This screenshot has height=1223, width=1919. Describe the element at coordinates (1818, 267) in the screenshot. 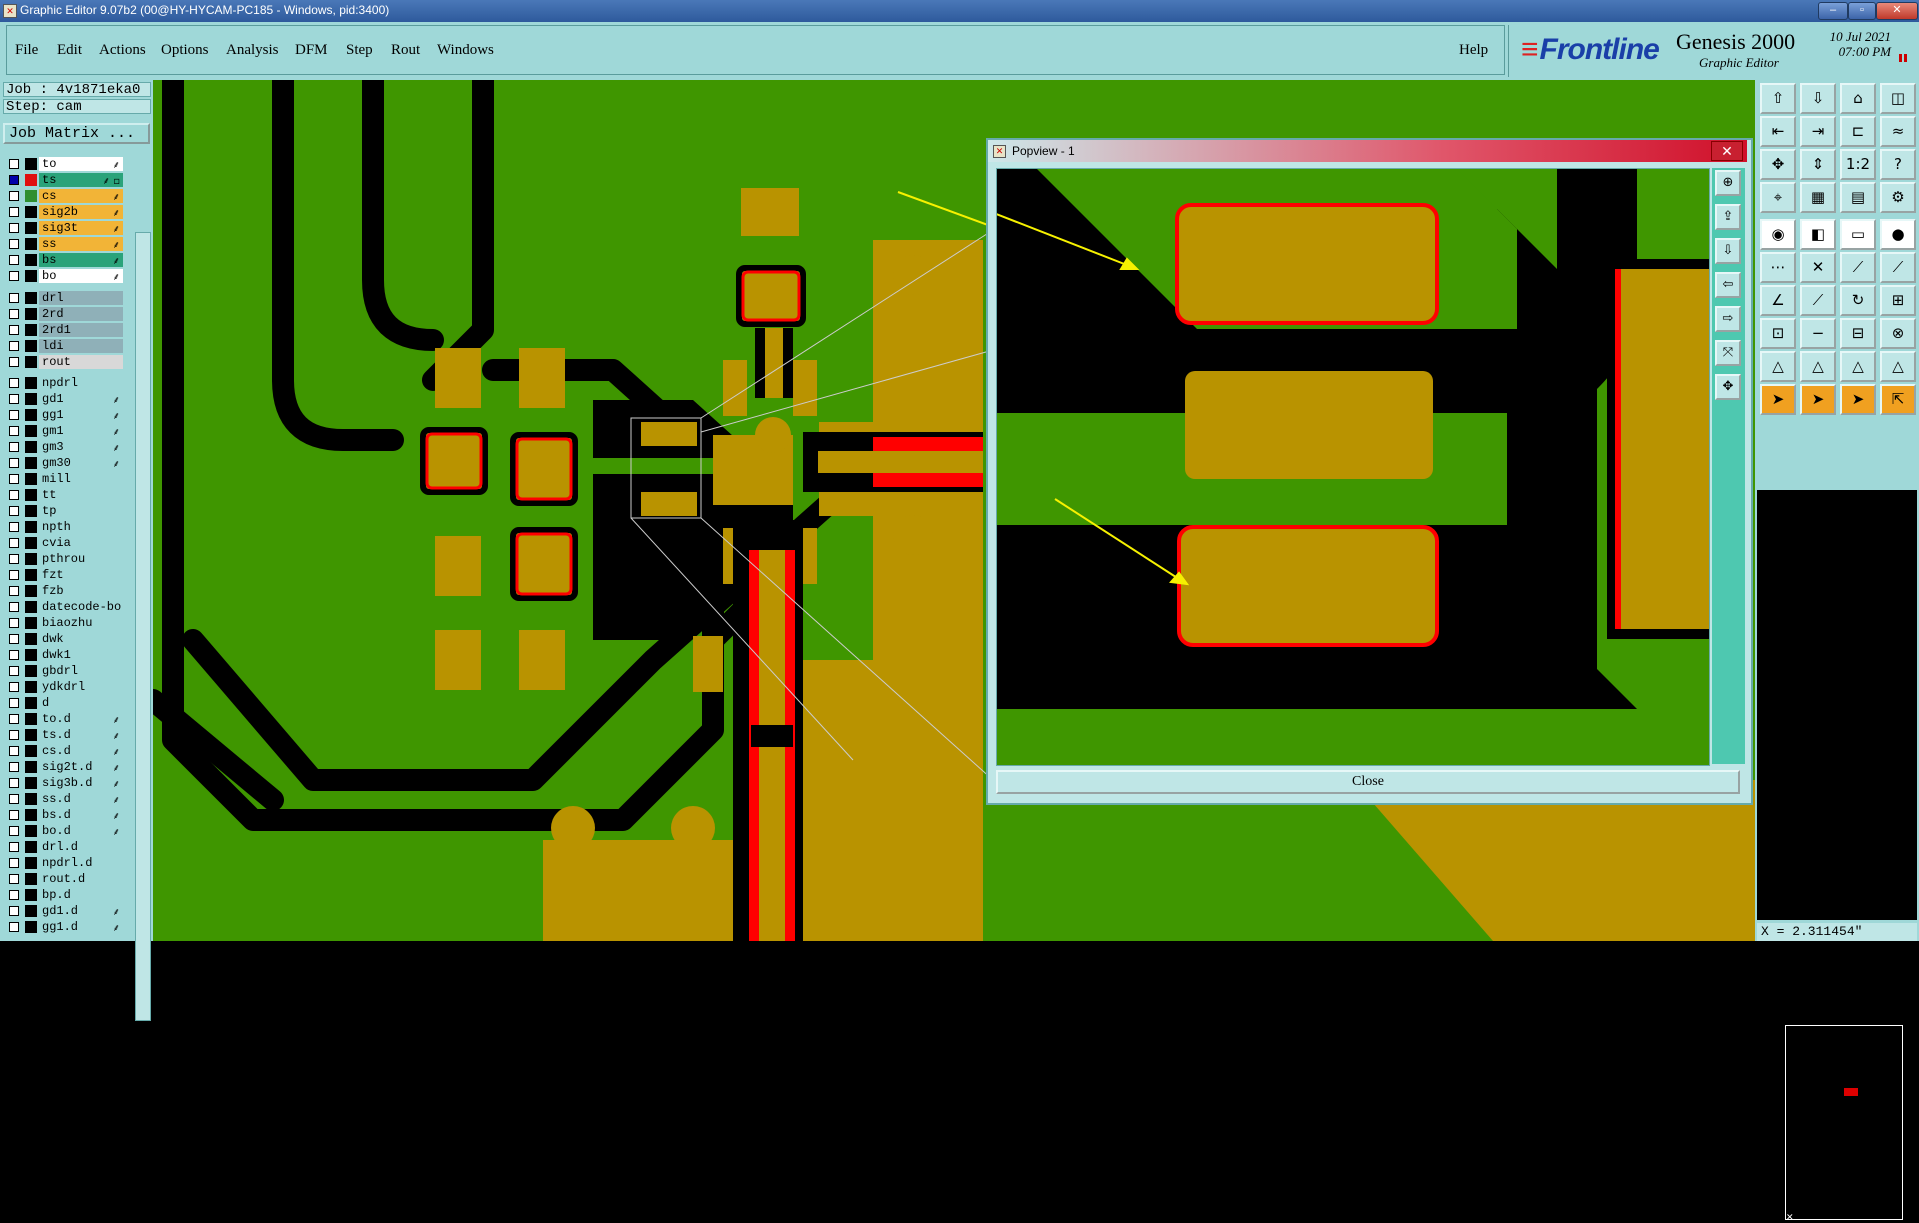

I see `cross-icon: ✕` at that location.